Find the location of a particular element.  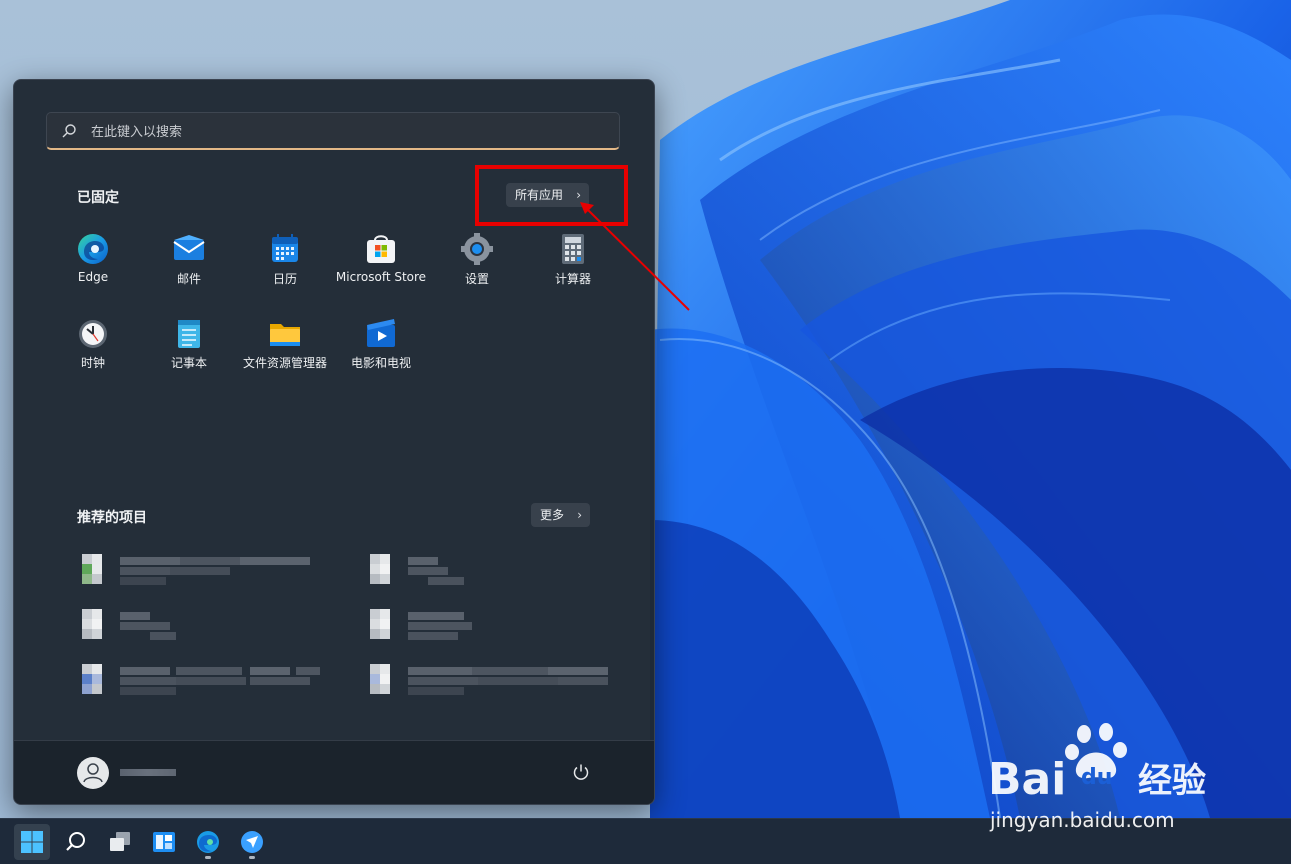

user-avatar is located at coordinates (93, 773).